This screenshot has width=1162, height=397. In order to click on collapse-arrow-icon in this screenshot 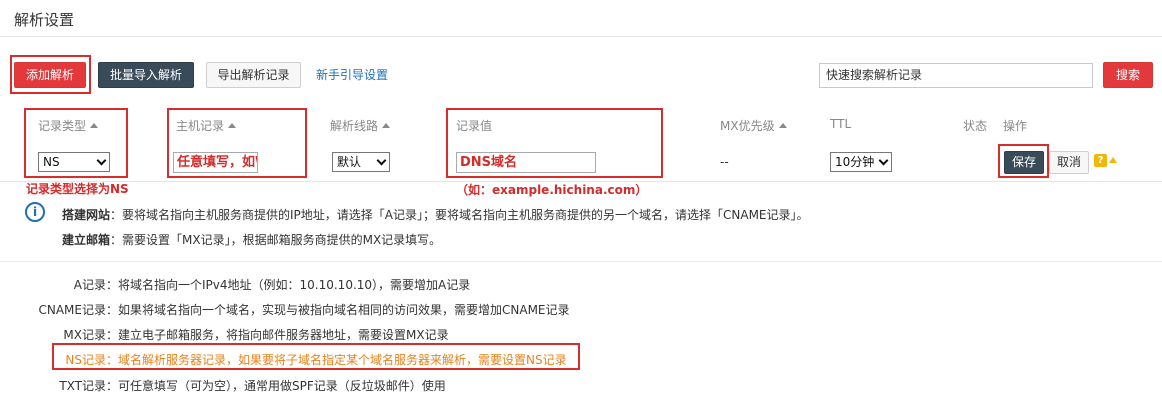, I will do `click(1113, 160)`.